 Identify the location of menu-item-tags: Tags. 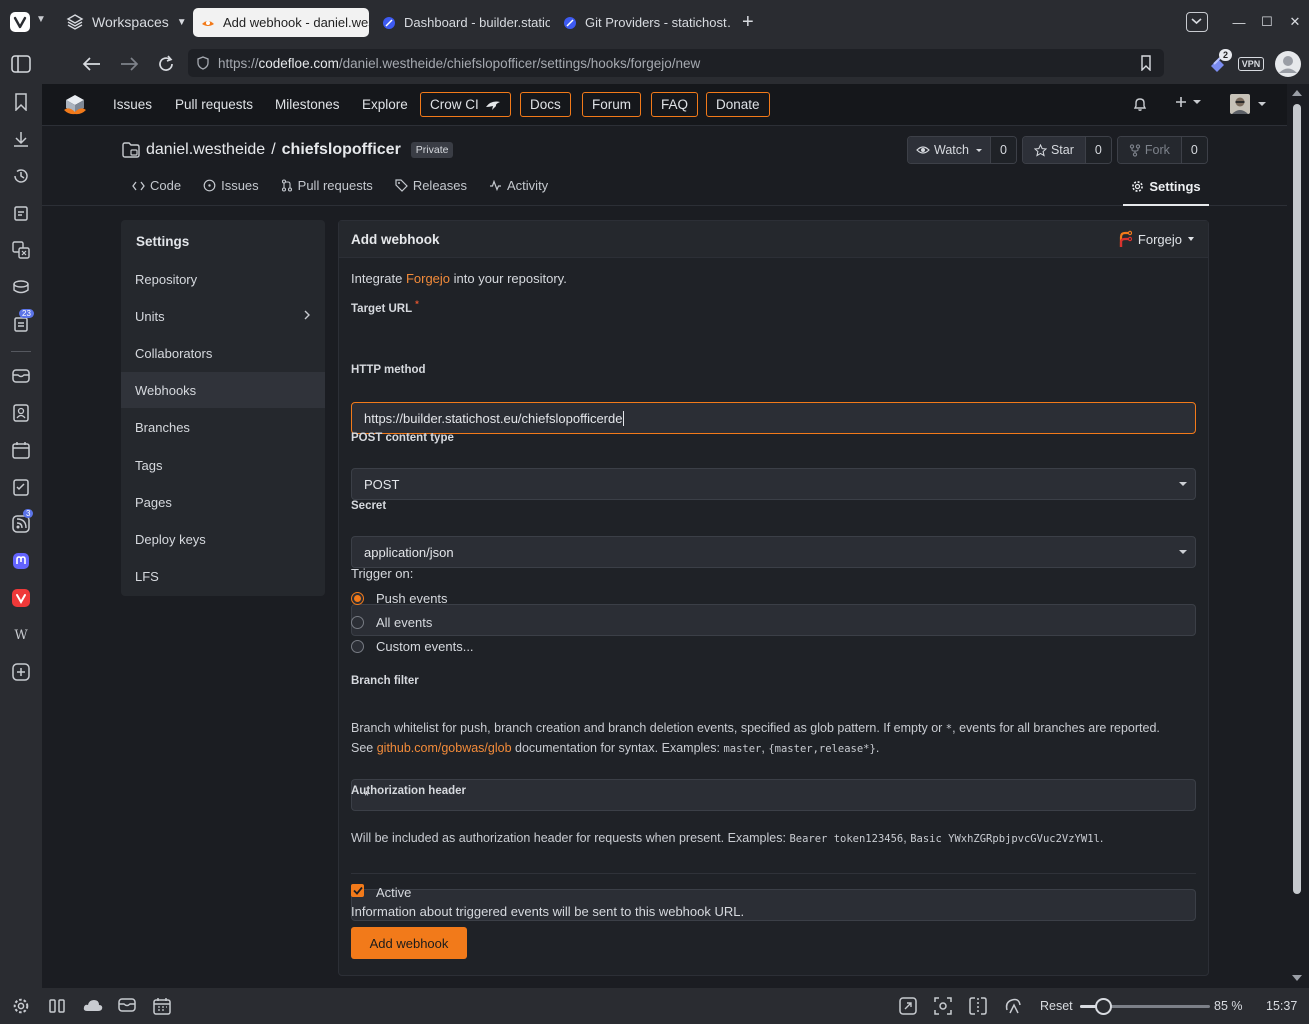
(223, 465).